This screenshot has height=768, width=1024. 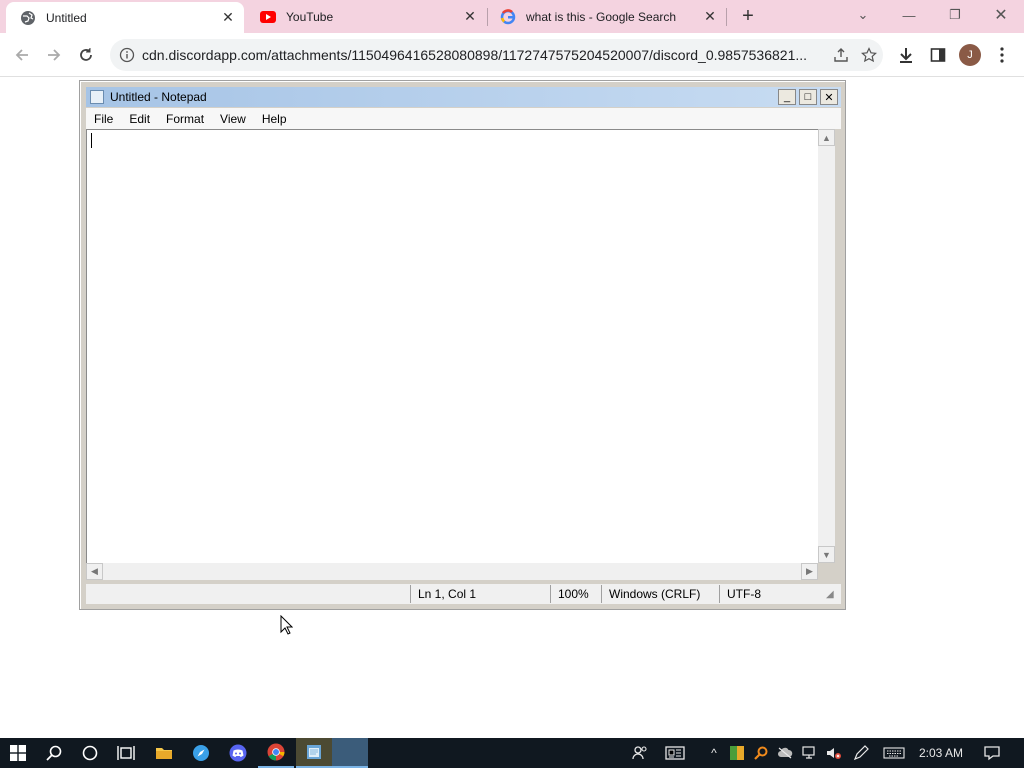 What do you see at coordinates (737, 753) in the screenshot?
I see `security-tray-icon` at bounding box center [737, 753].